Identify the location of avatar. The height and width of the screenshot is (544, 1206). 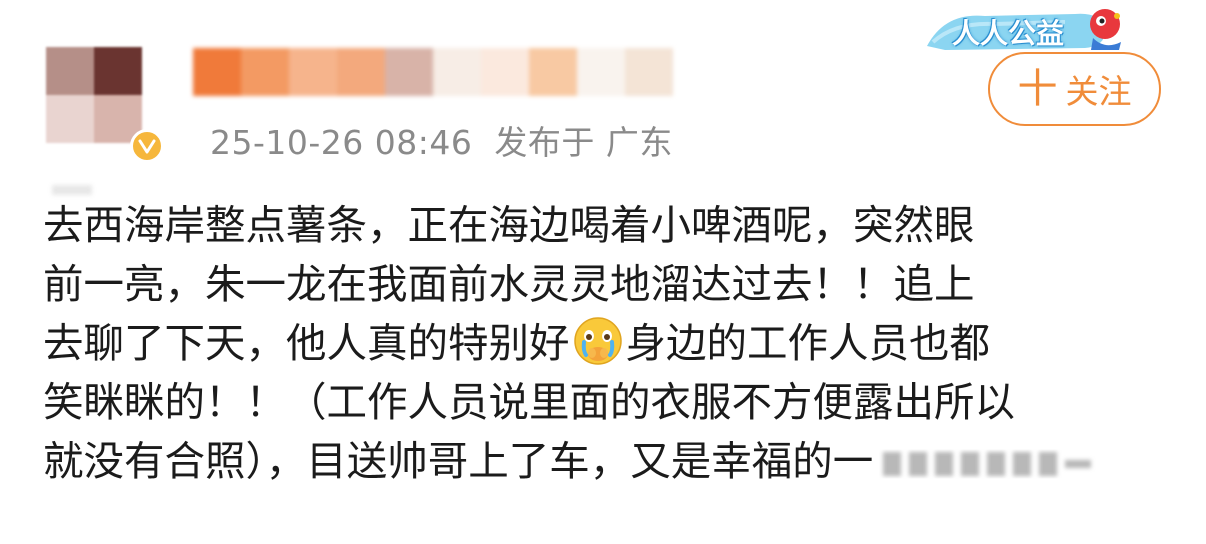
(94, 95).